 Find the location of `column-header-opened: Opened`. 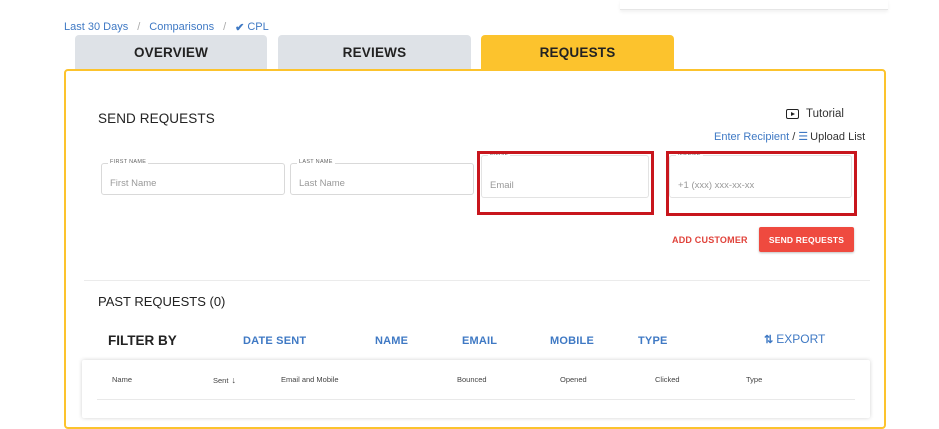

column-header-opened: Opened is located at coordinates (573, 379).